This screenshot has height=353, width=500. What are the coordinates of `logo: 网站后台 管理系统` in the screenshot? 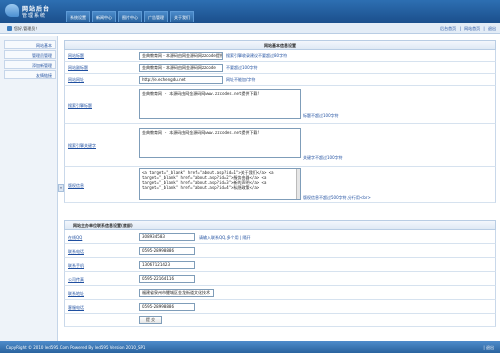 It's located at (32, 11).